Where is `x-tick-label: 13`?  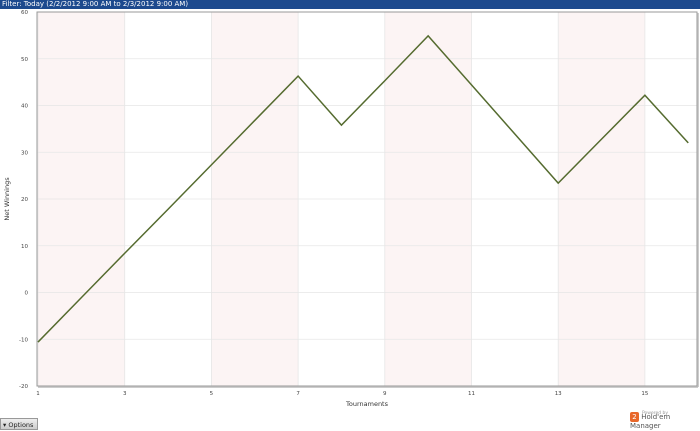 x-tick-label: 13 is located at coordinates (558, 394).